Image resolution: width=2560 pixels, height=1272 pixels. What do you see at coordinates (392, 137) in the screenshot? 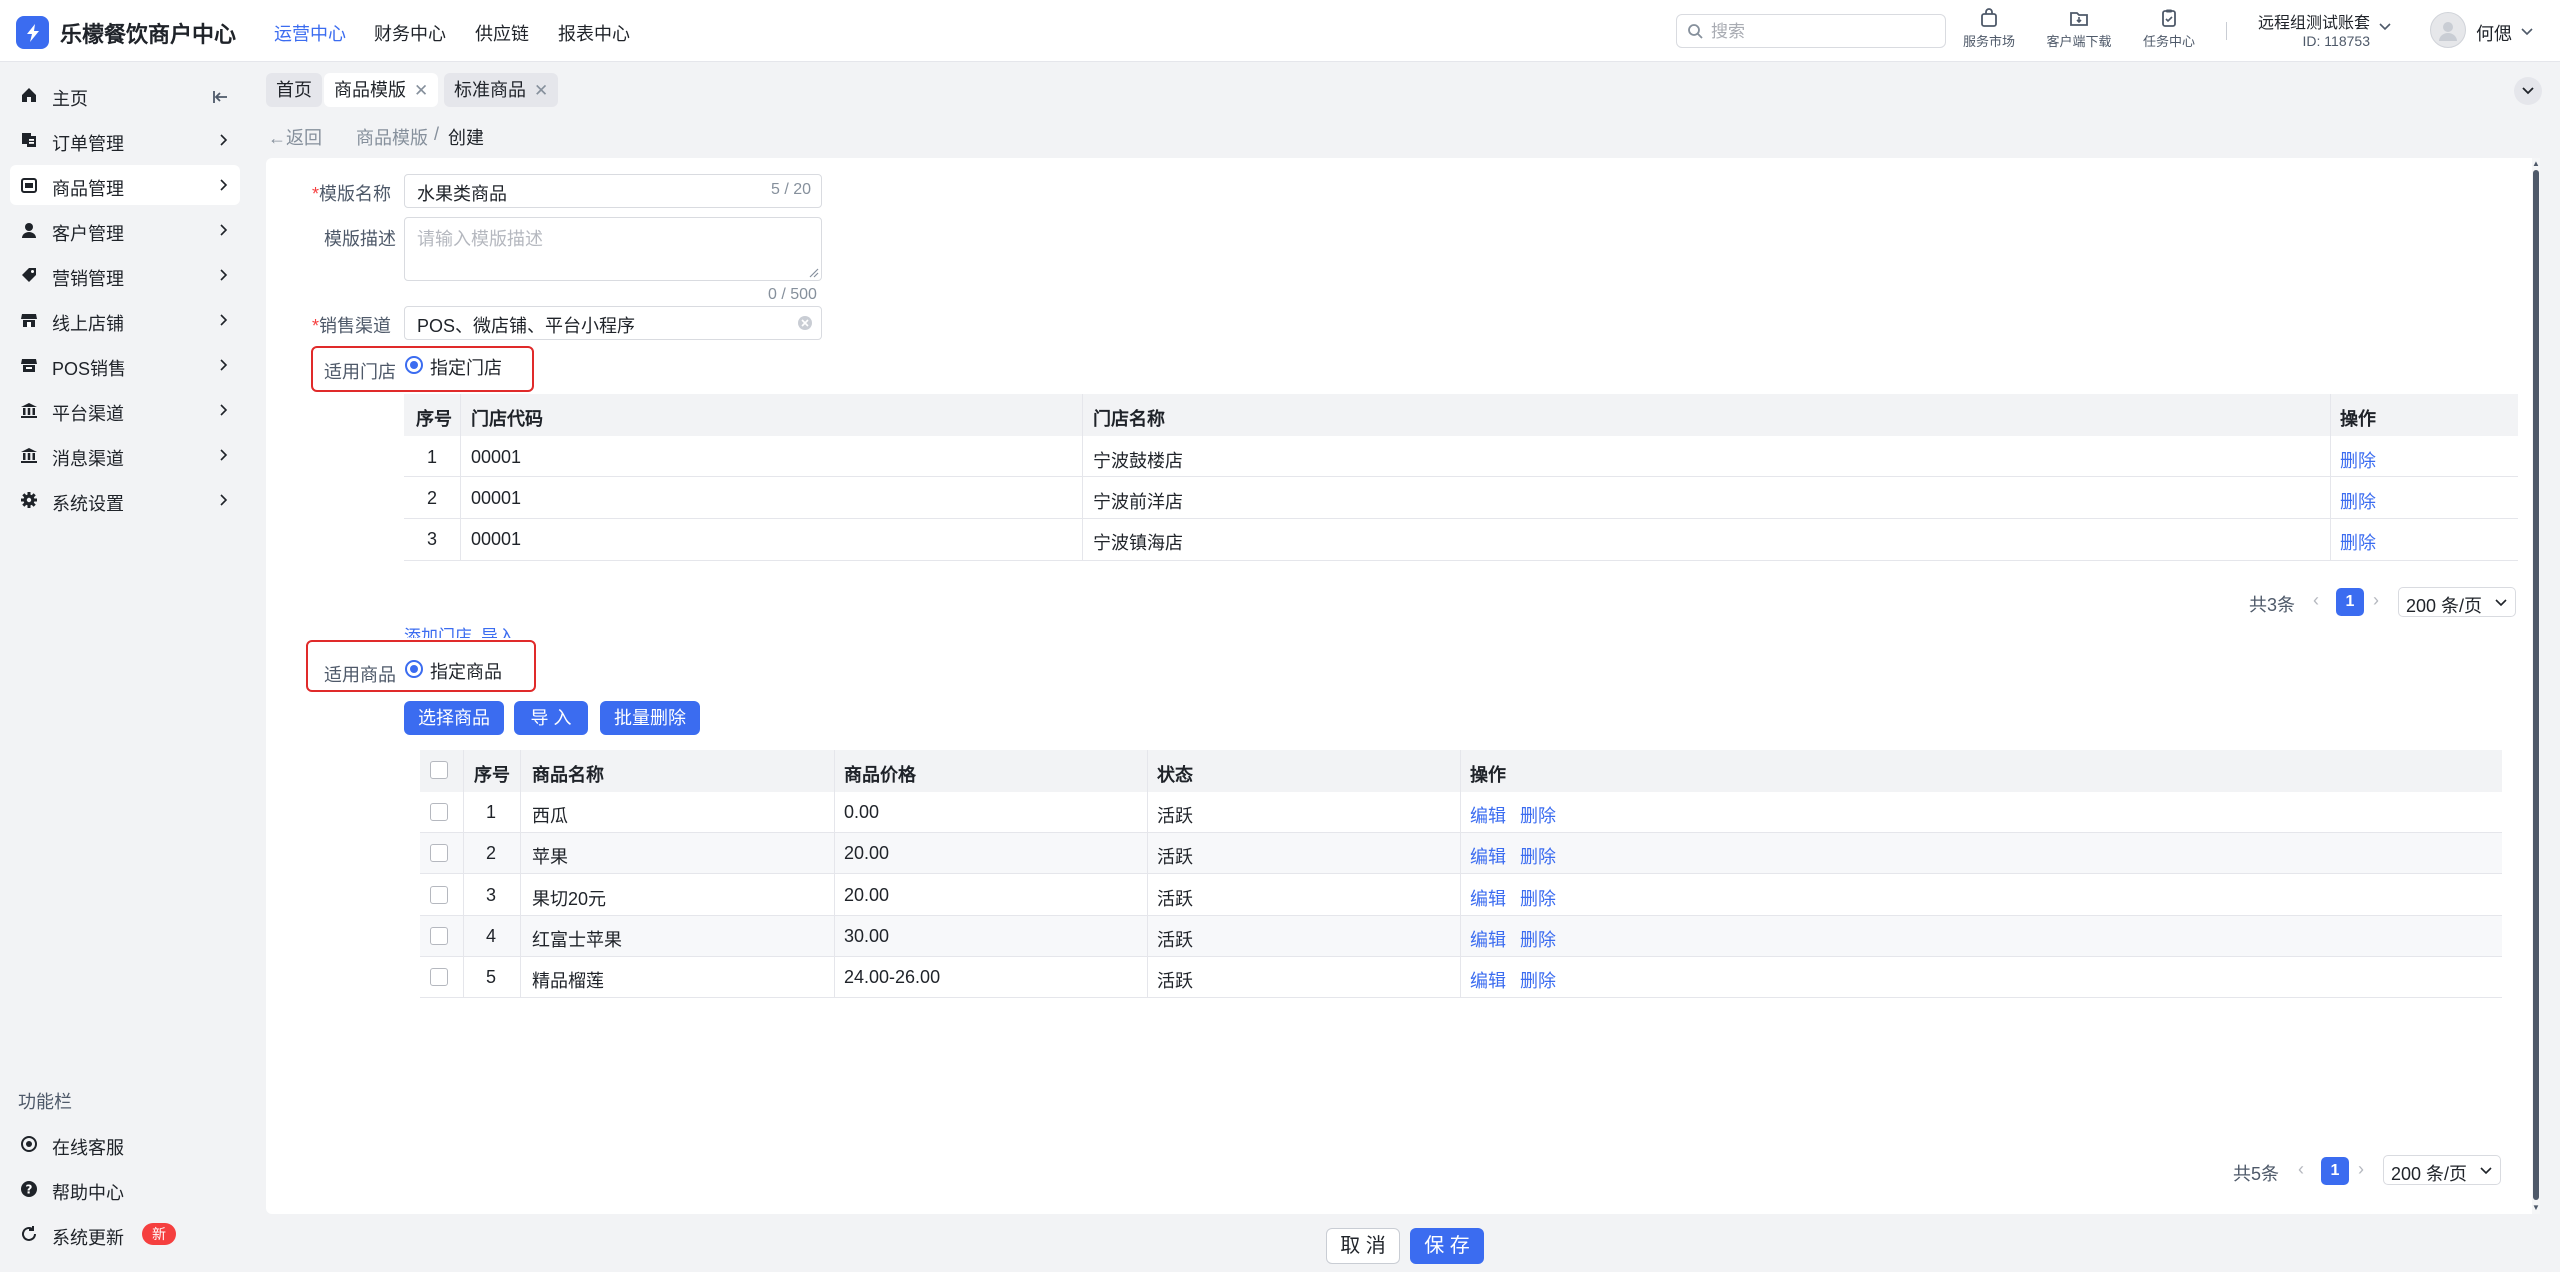
I see `breadcrumb-parent: 商品模版` at bounding box center [392, 137].